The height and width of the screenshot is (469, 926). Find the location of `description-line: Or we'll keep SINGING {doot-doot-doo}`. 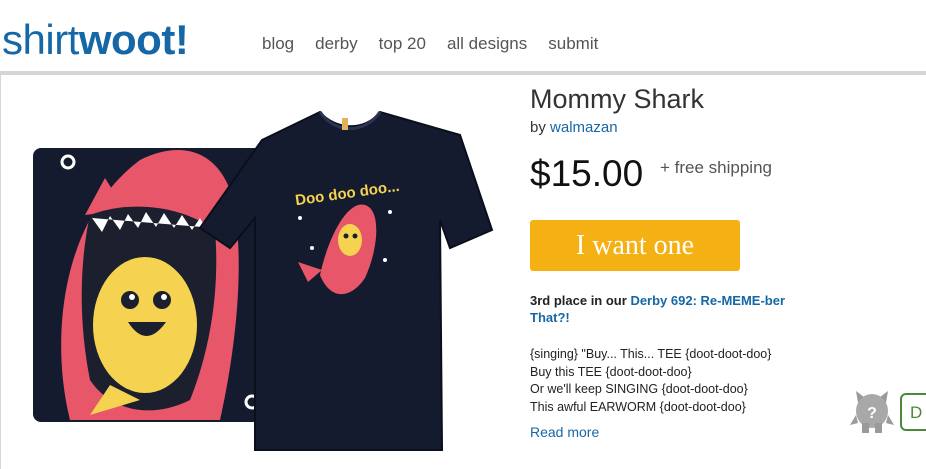

description-line: Or we'll keep SINGING {doot-doot-doo} is located at coordinates (639, 389).